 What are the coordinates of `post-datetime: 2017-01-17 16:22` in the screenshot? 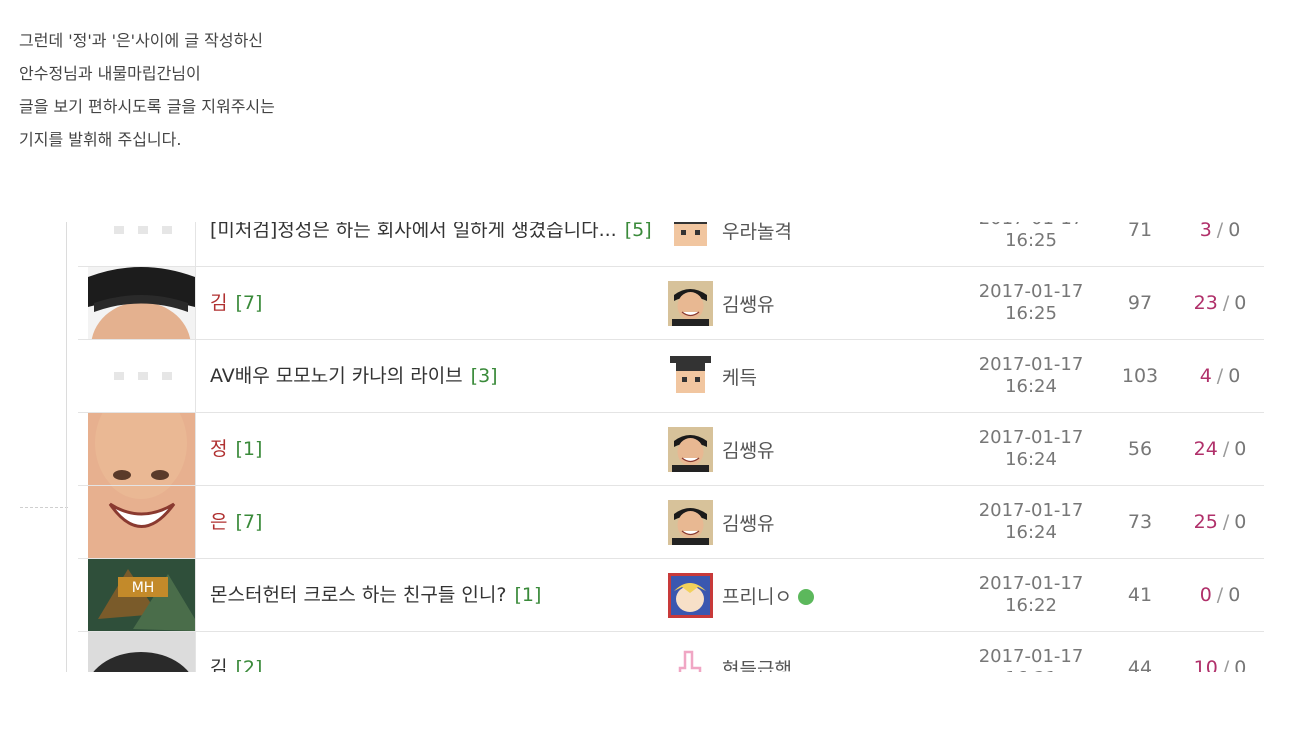 It's located at (1031, 595).